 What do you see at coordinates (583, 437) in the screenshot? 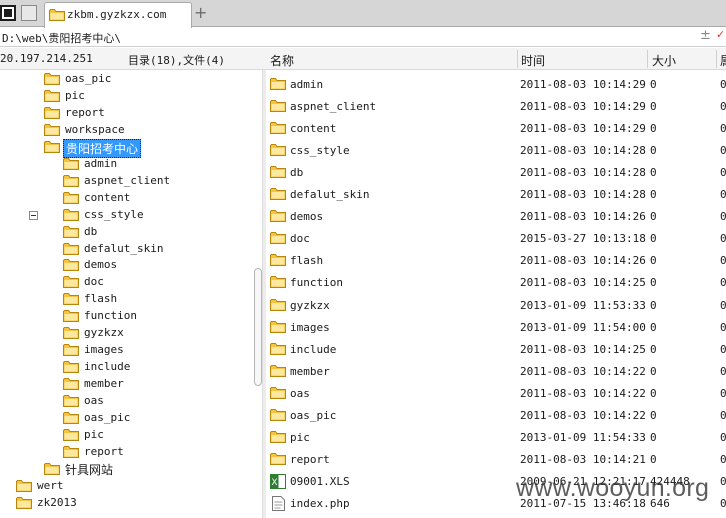
I see `file-time: 2013-01-09 11:54:33` at bounding box center [583, 437].